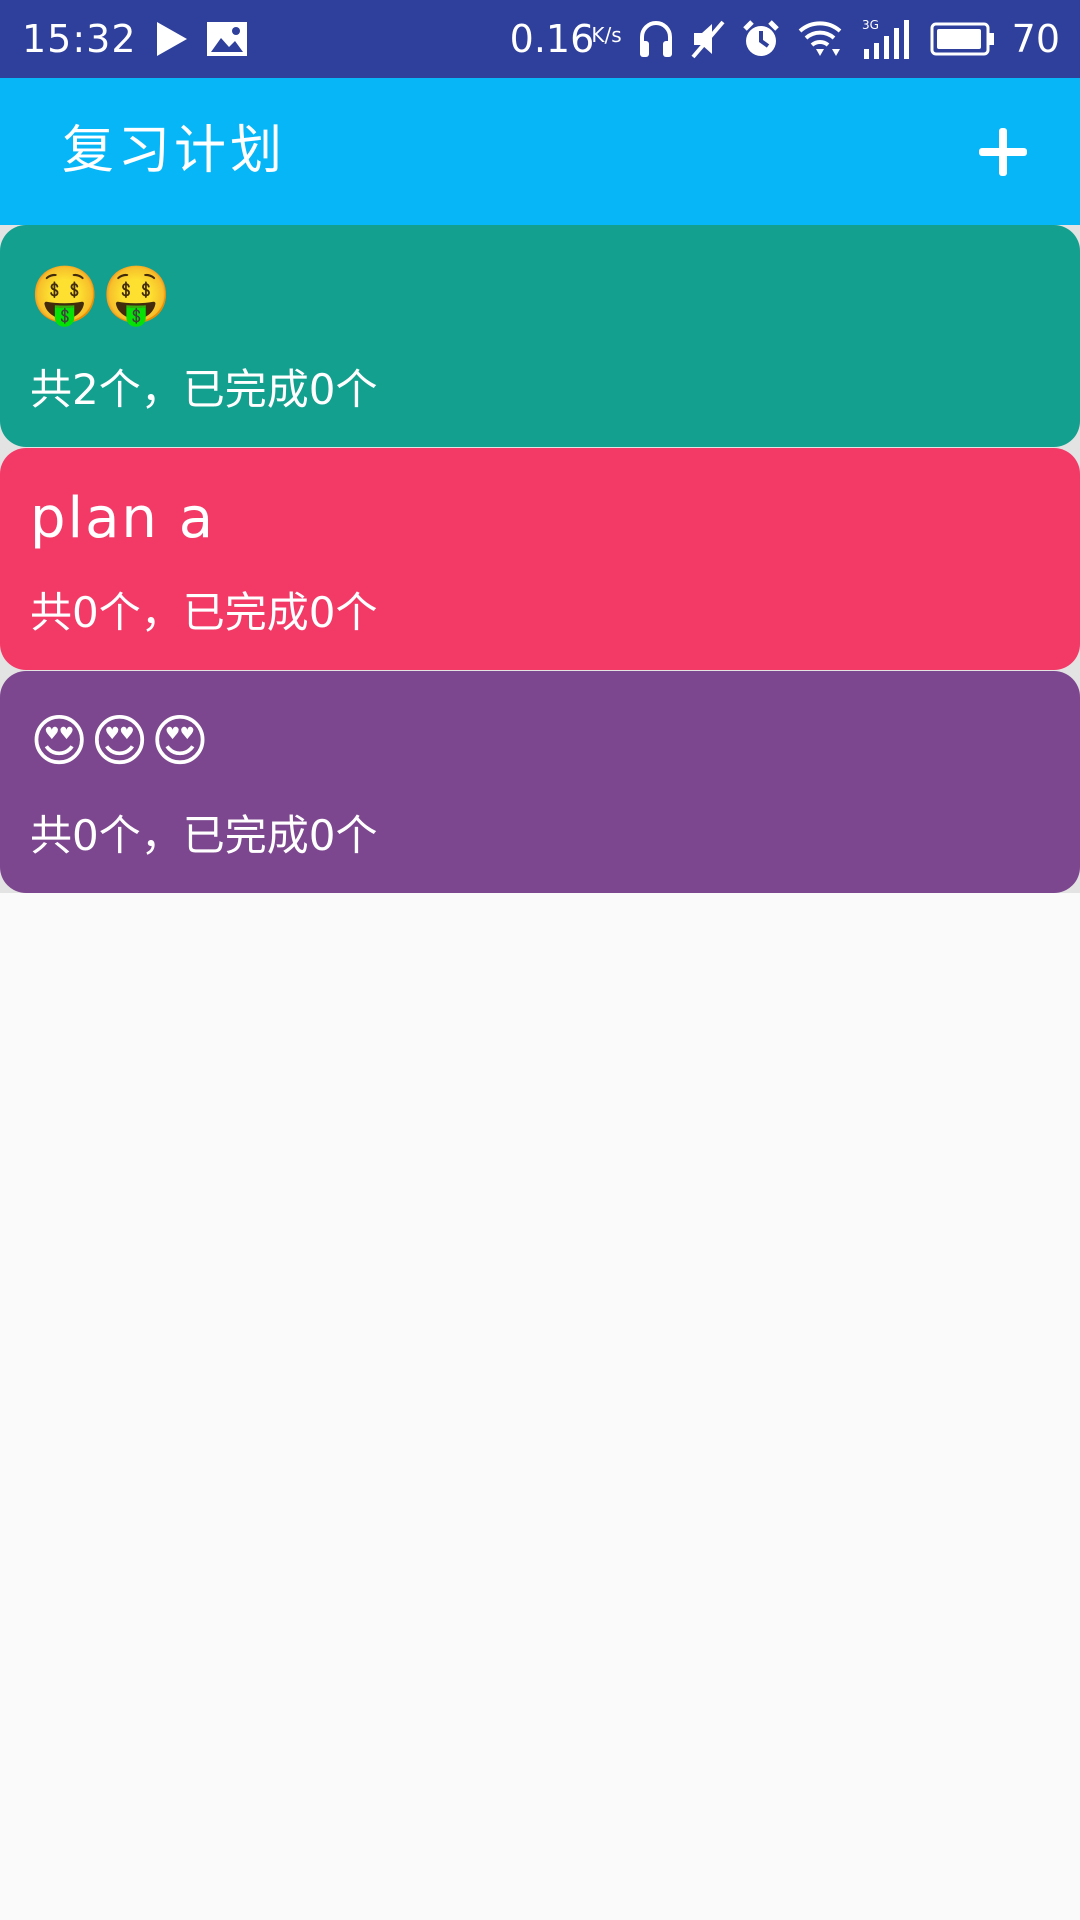  What do you see at coordinates (870, 25) in the screenshot?
I see `network-type: 3G` at bounding box center [870, 25].